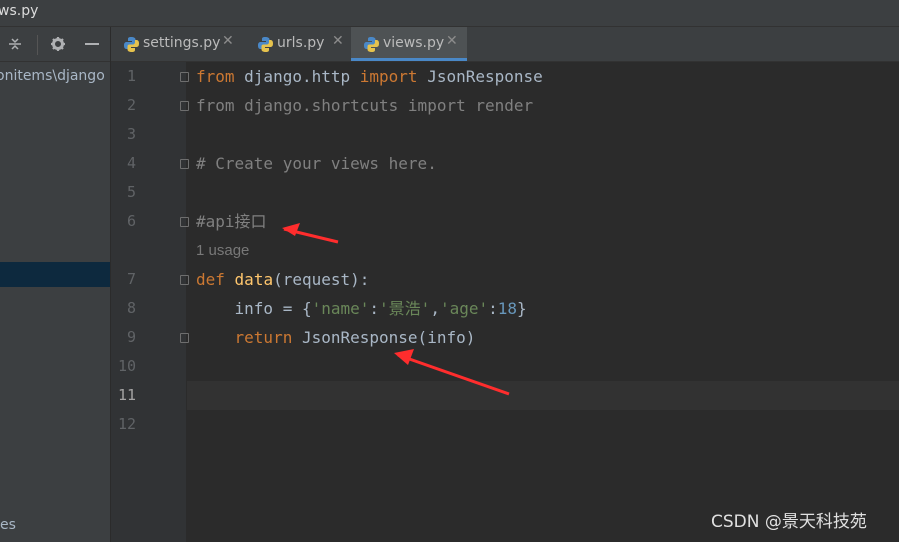 The height and width of the screenshot is (542, 899). Describe the element at coordinates (19, 11) in the screenshot. I see `window-title: ws.py` at that location.